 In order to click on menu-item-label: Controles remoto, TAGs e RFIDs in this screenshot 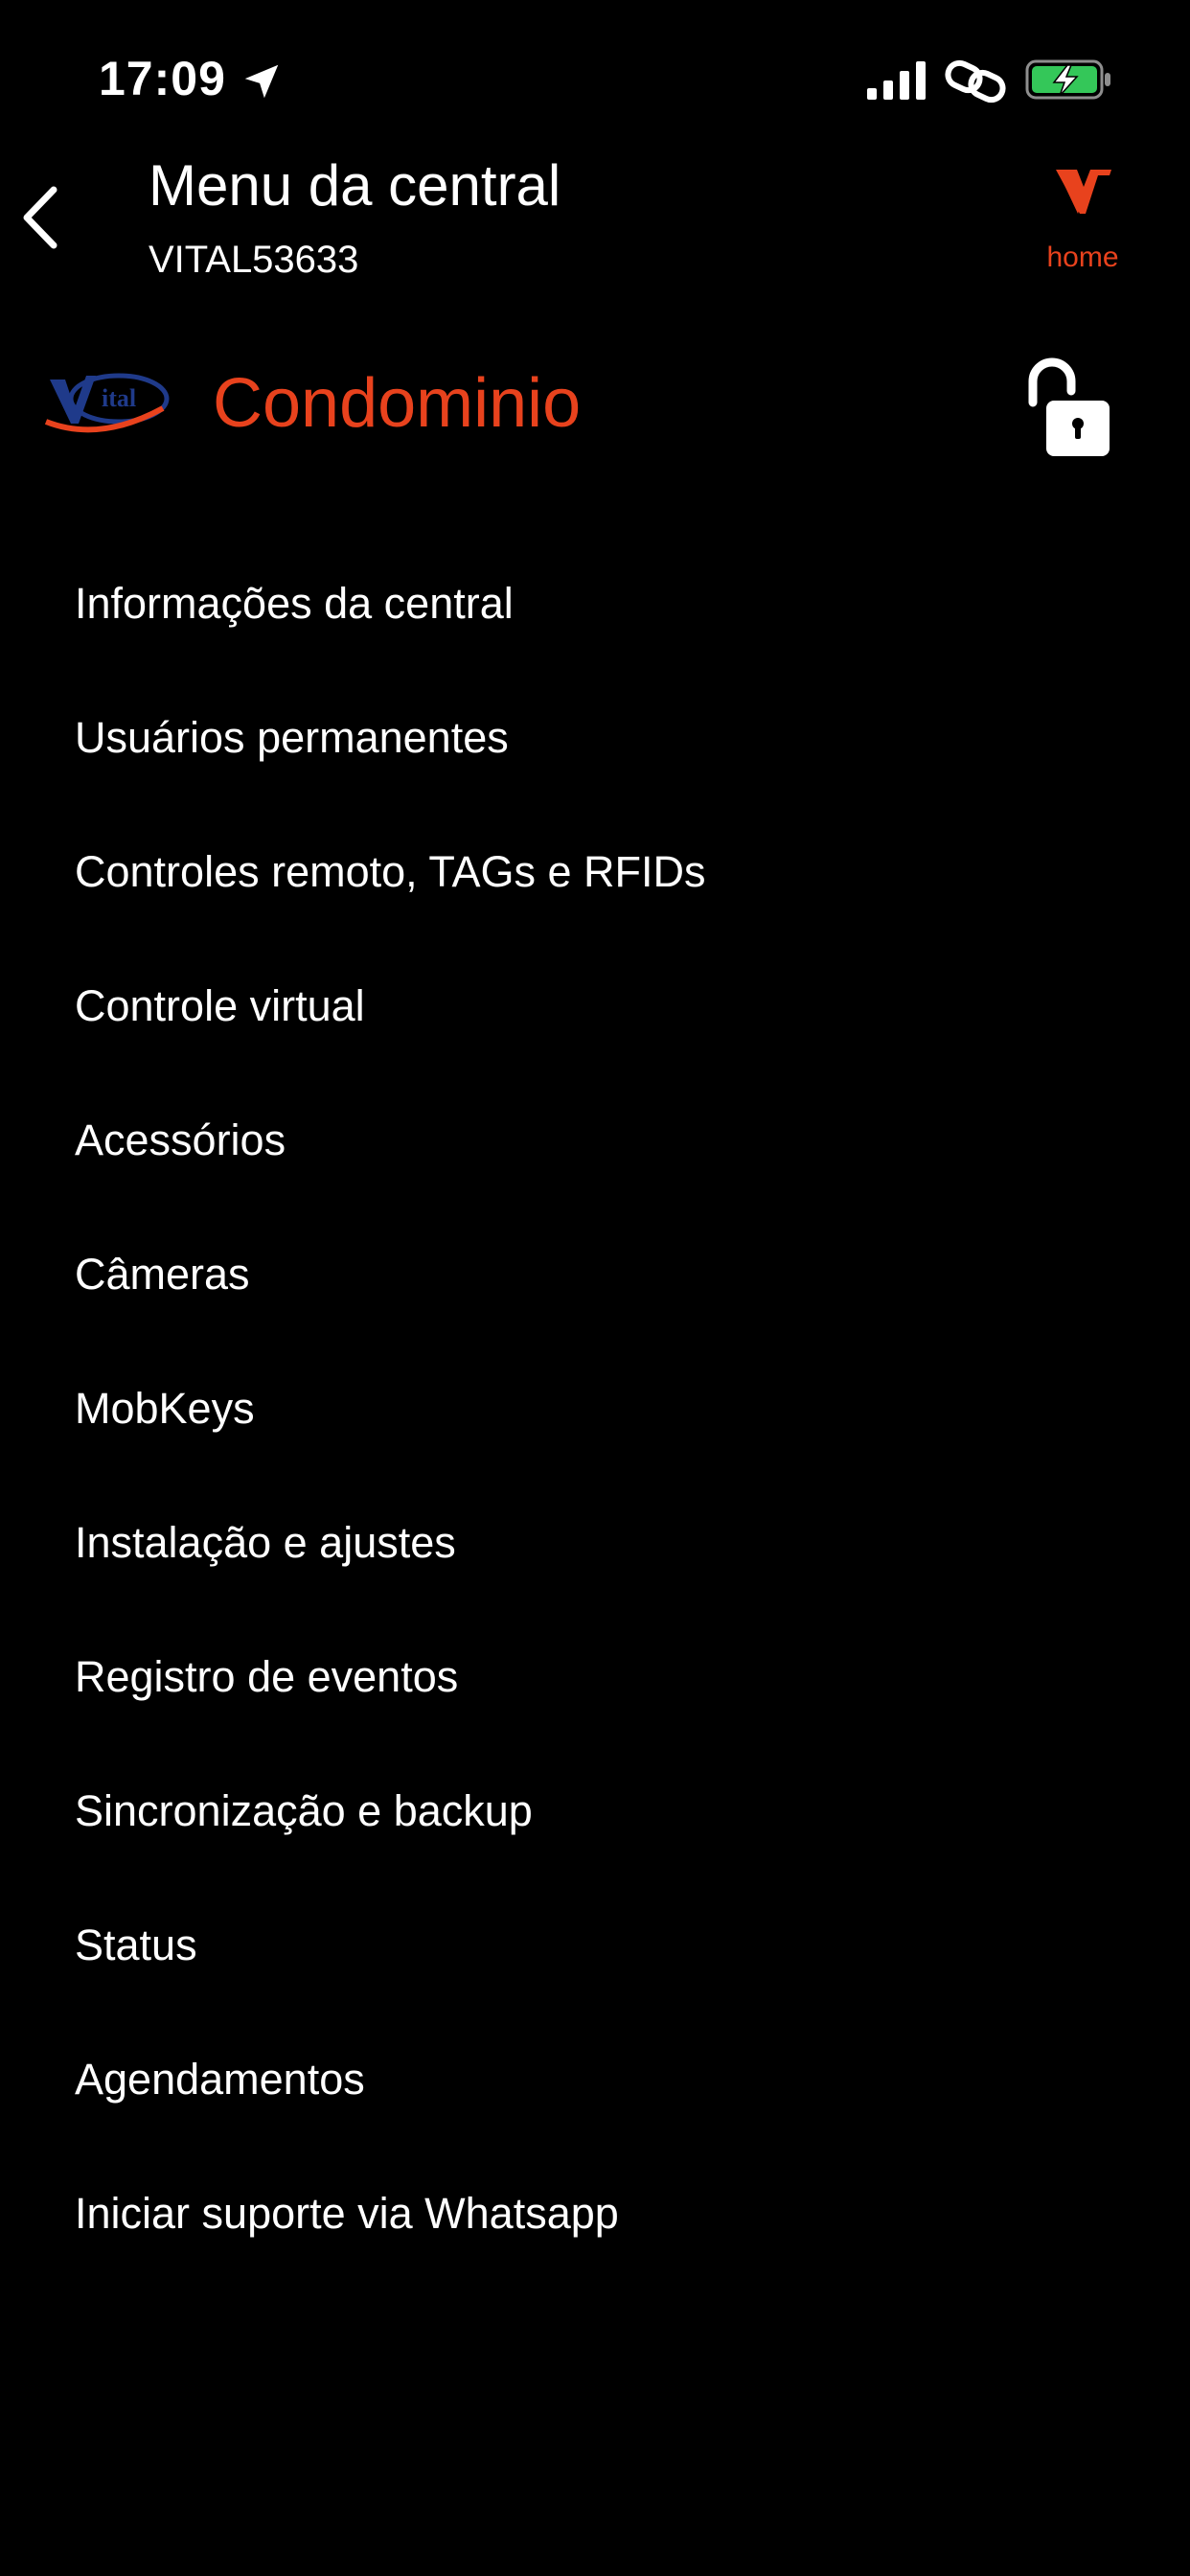, I will do `click(390, 871)`.